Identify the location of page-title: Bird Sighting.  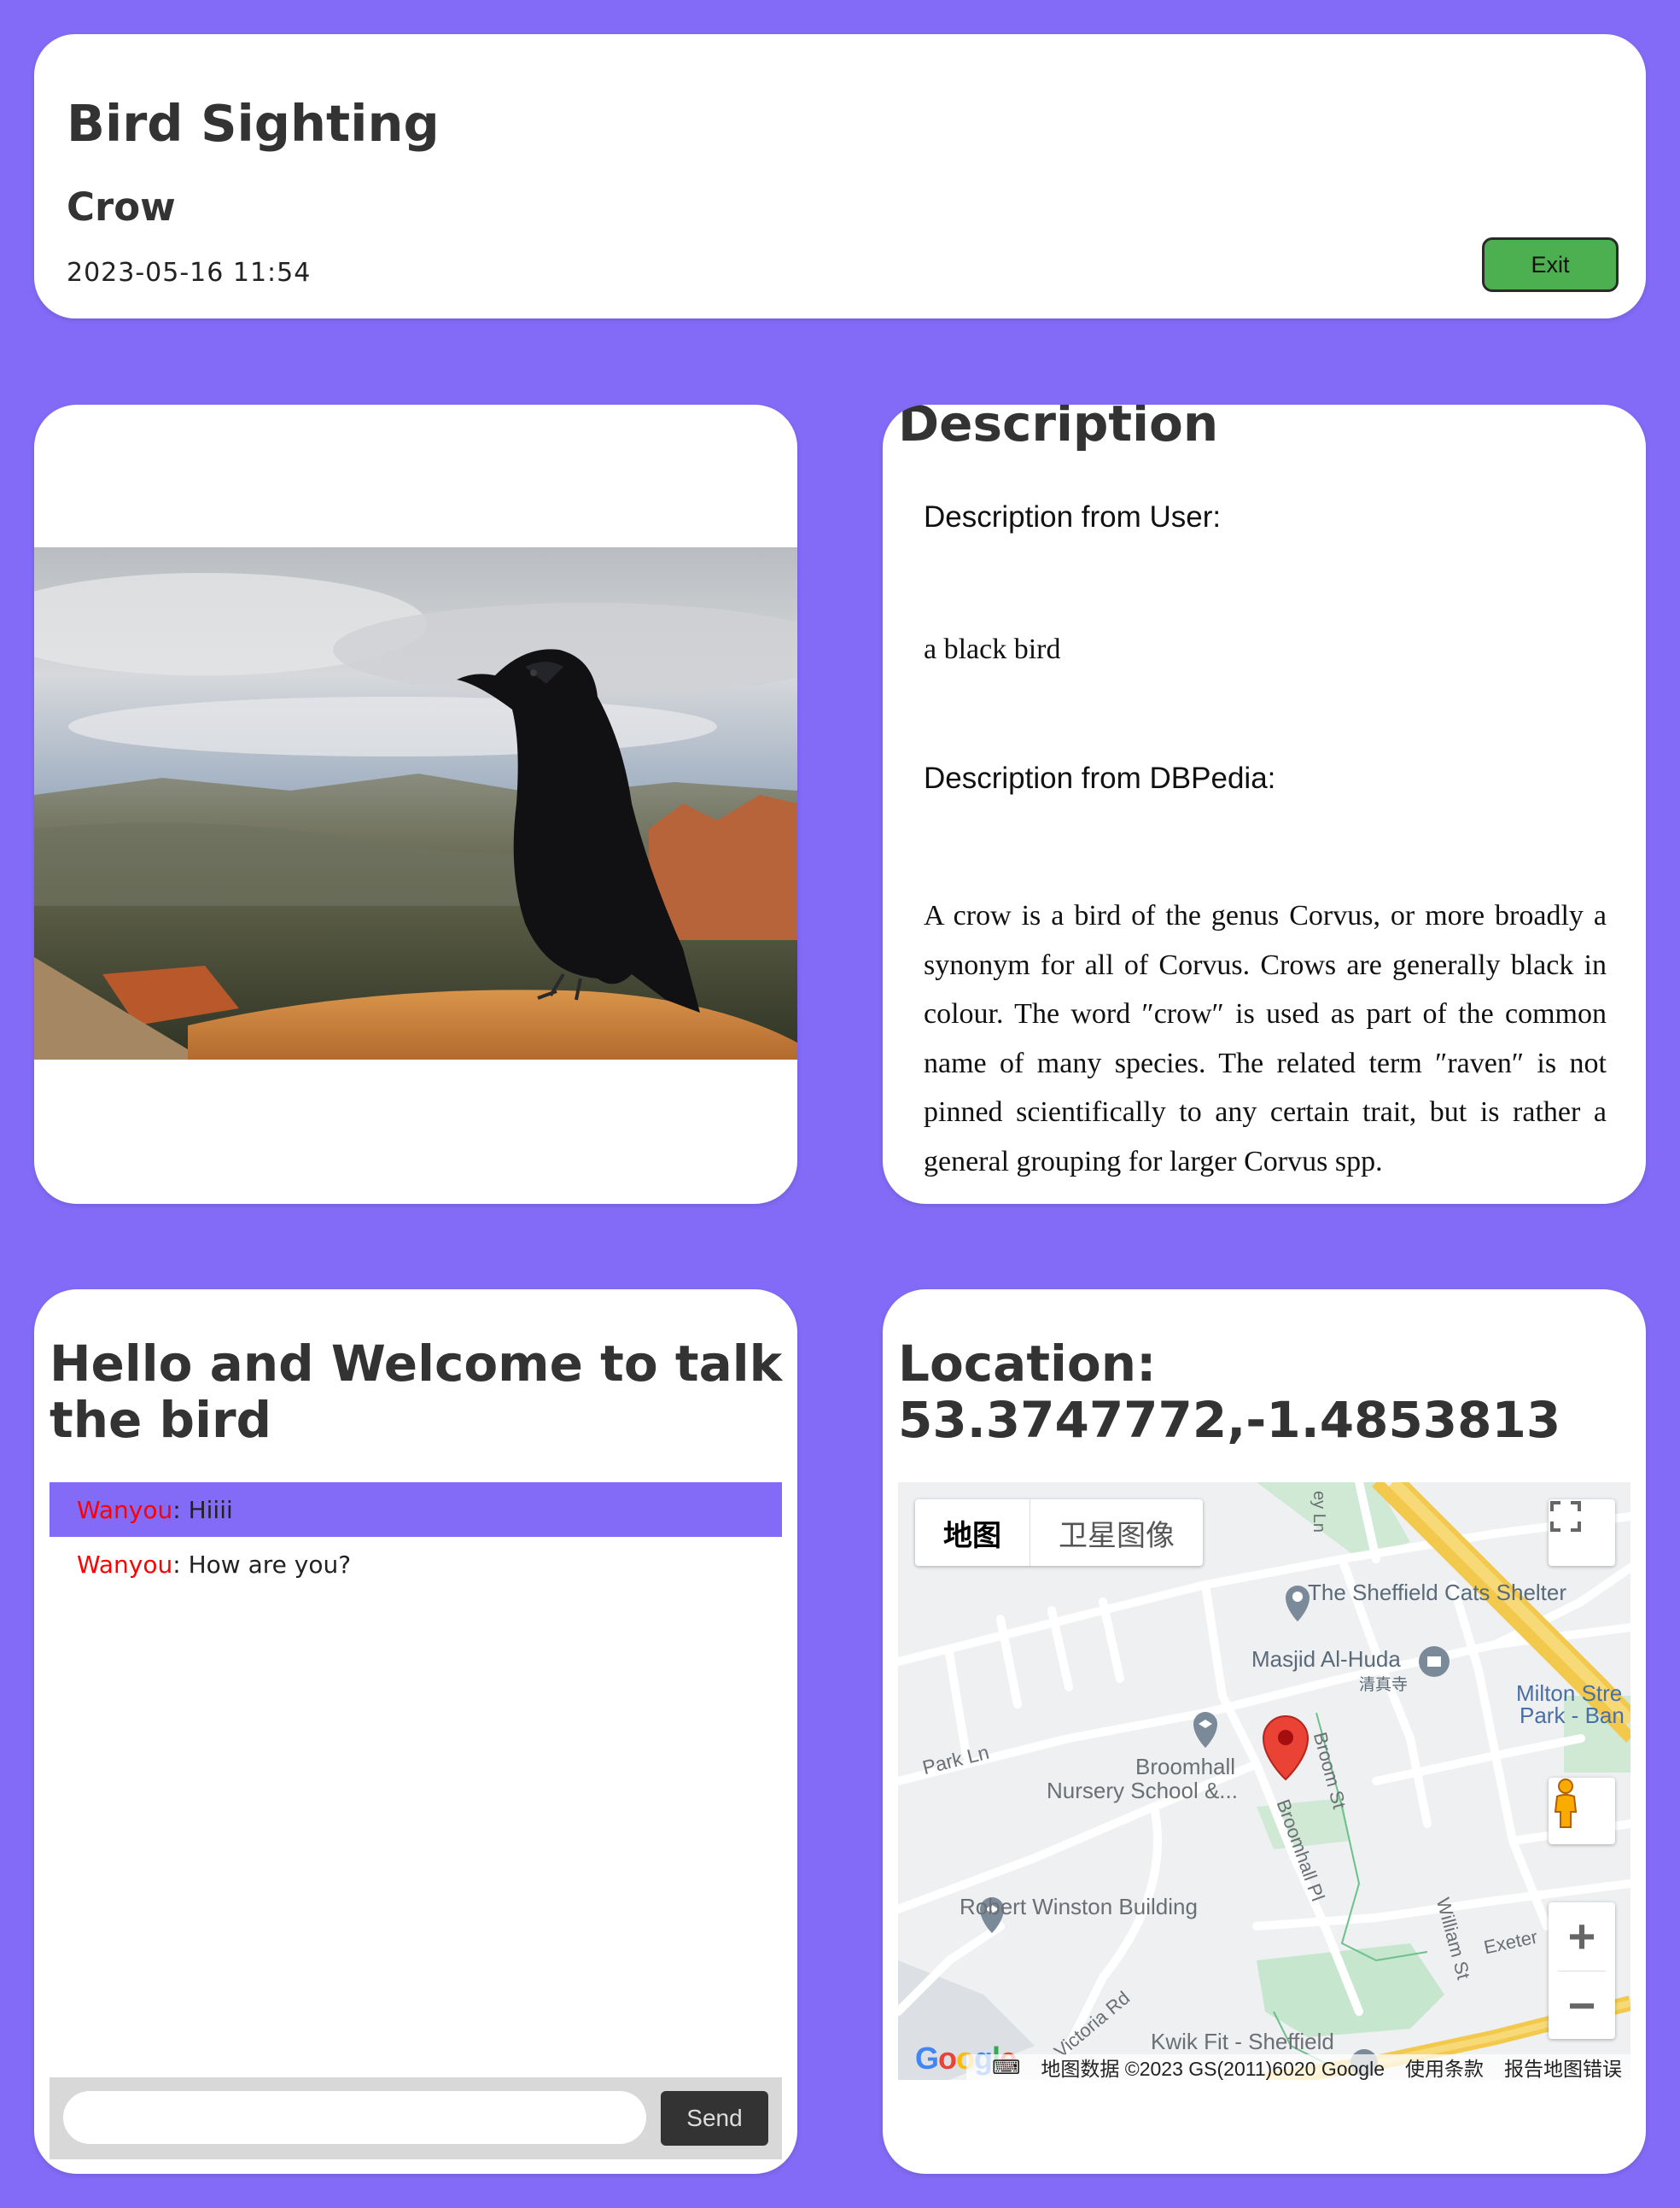
(253, 124).